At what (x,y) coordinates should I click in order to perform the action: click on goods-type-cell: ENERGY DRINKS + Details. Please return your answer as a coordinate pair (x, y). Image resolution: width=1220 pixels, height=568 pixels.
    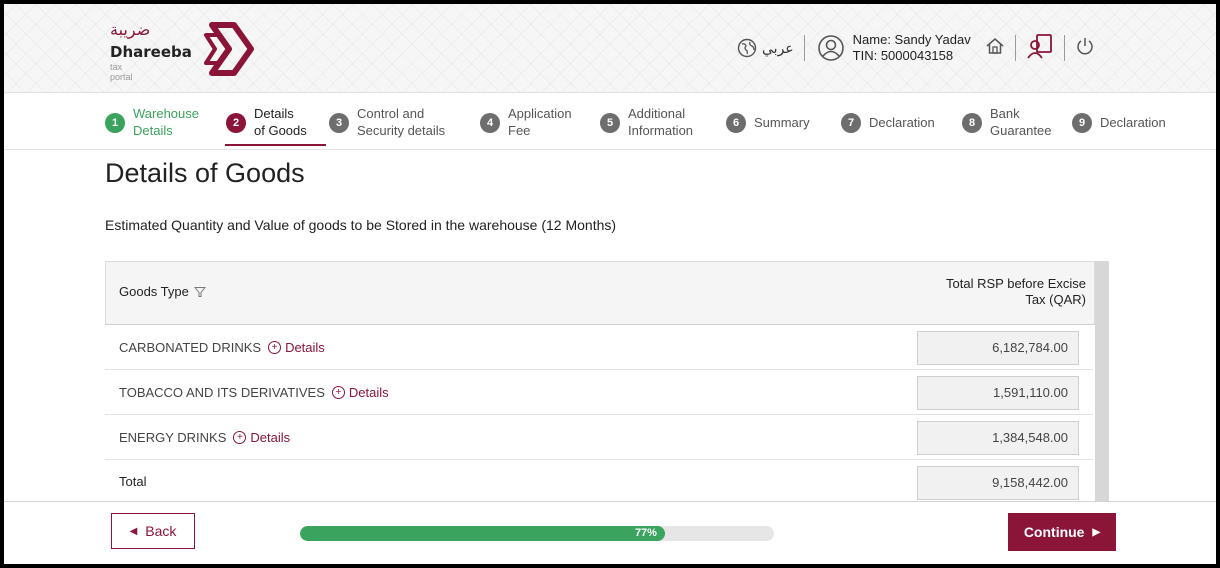
    Looking at the image, I should click on (204, 437).